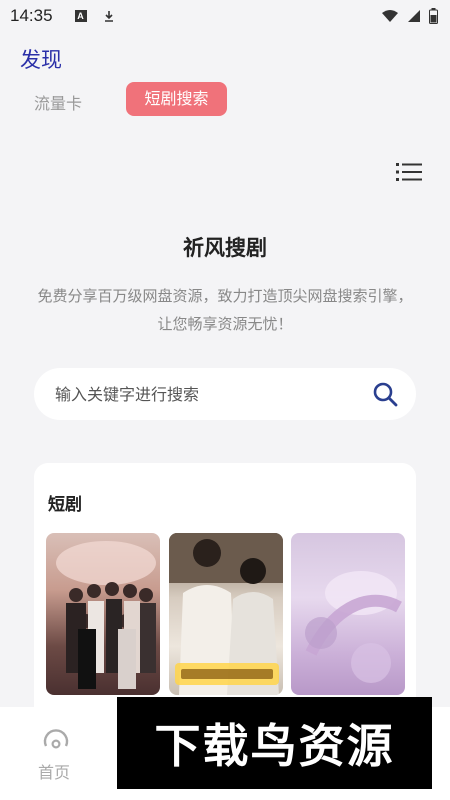 This screenshot has width=450, height=800. I want to click on watermark-text: 下载鸟资源, so click(274, 746).